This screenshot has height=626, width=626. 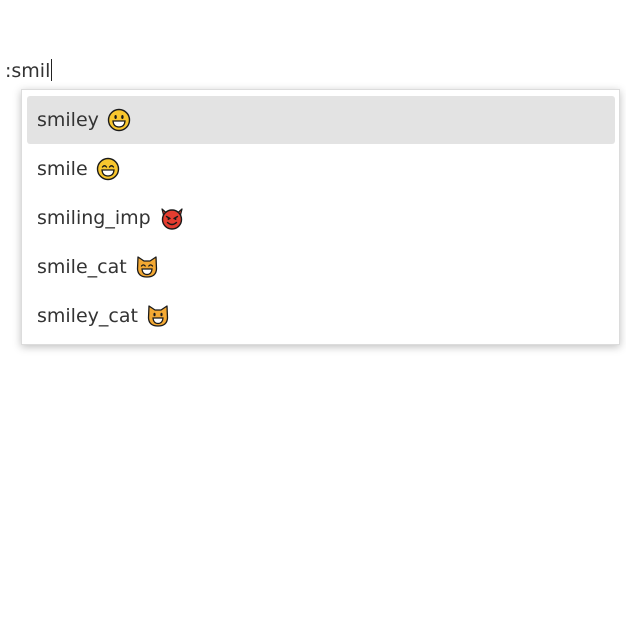 What do you see at coordinates (321, 169) in the screenshot?
I see `autocomplete-option-smile: smile` at bounding box center [321, 169].